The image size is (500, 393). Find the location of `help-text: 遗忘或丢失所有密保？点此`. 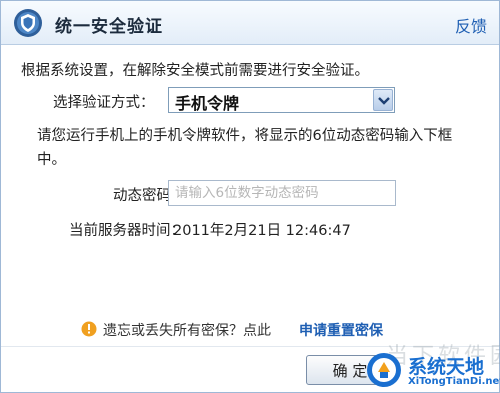

help-text: 遗忘或丢失所有密保？点此 is located at coordinates (187, 331).